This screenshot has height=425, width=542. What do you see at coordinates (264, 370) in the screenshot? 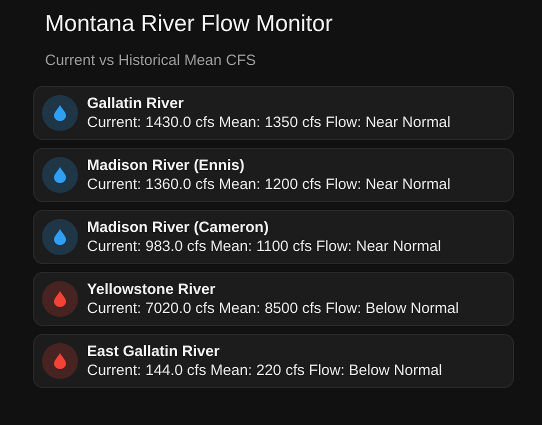
I see `flow-details: Current: 144.0 cfs Mean: 220 cfs Flow: Below Normal` at bounding box center [264, 370].